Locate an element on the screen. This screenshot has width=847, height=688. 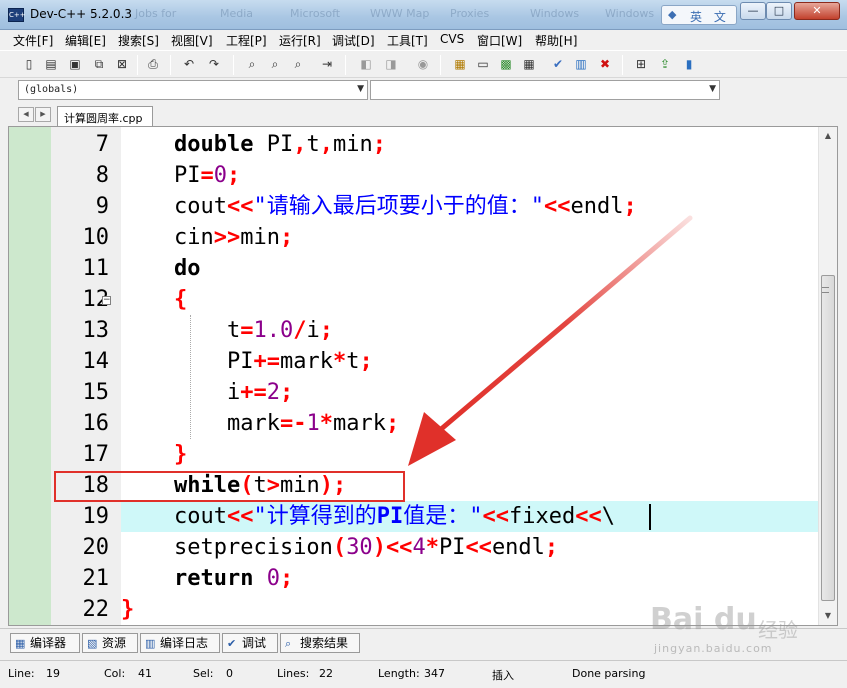
class-browser-bar: (globals) ▼ ▼ is located at coordinates (423, 91).